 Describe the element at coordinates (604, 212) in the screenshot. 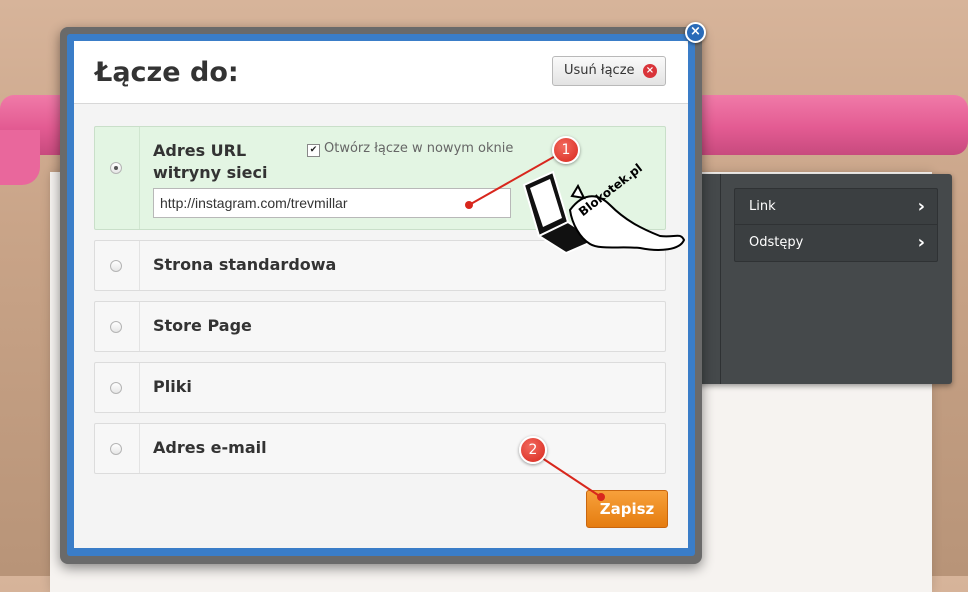

I see `watermark-logo` at that location.